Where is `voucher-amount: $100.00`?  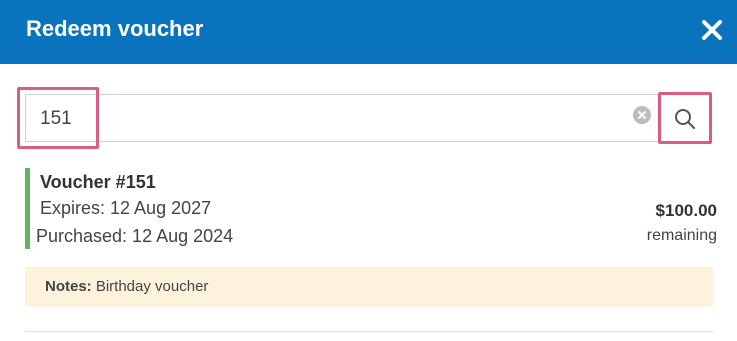
voucher-amount: $100.00 is located at coordinates (686, 210).